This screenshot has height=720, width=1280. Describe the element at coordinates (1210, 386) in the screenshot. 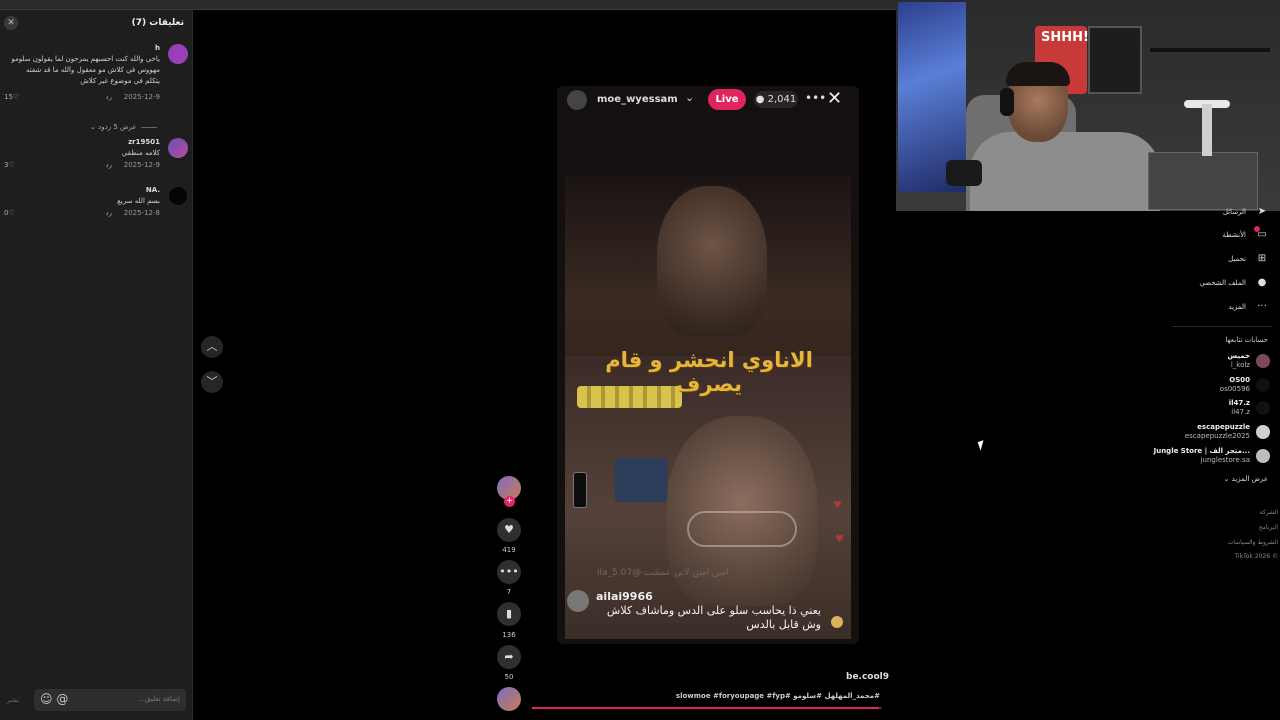

I see `following-account: OS00 os00596` at that location.